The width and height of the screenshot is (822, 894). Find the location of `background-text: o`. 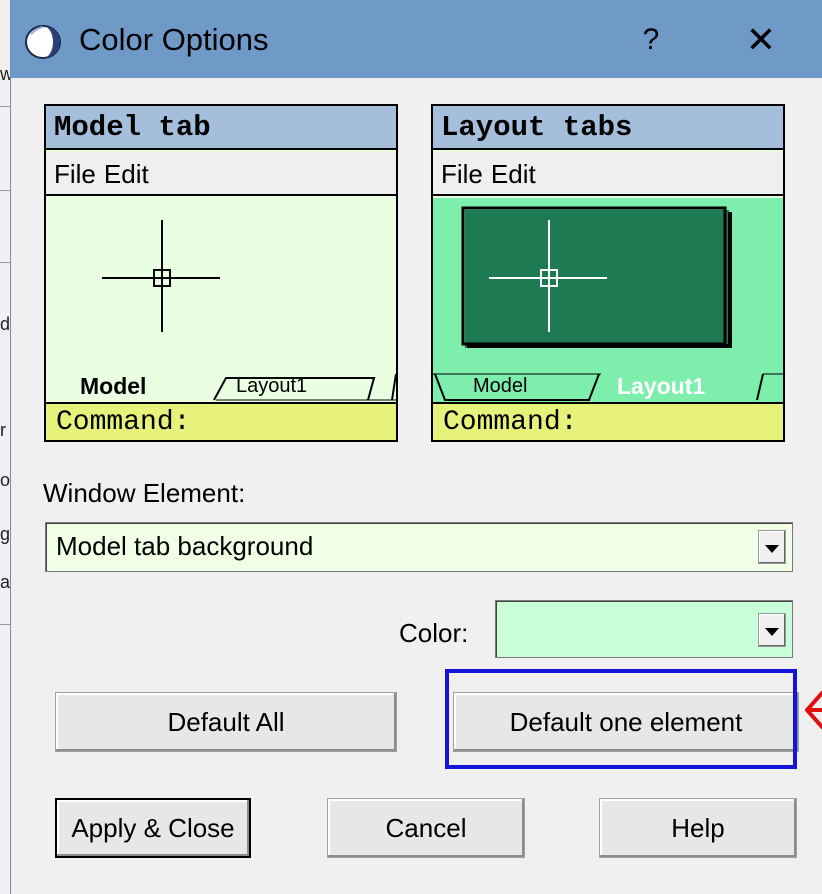

background-text: o is located at coordinates (5, 480).